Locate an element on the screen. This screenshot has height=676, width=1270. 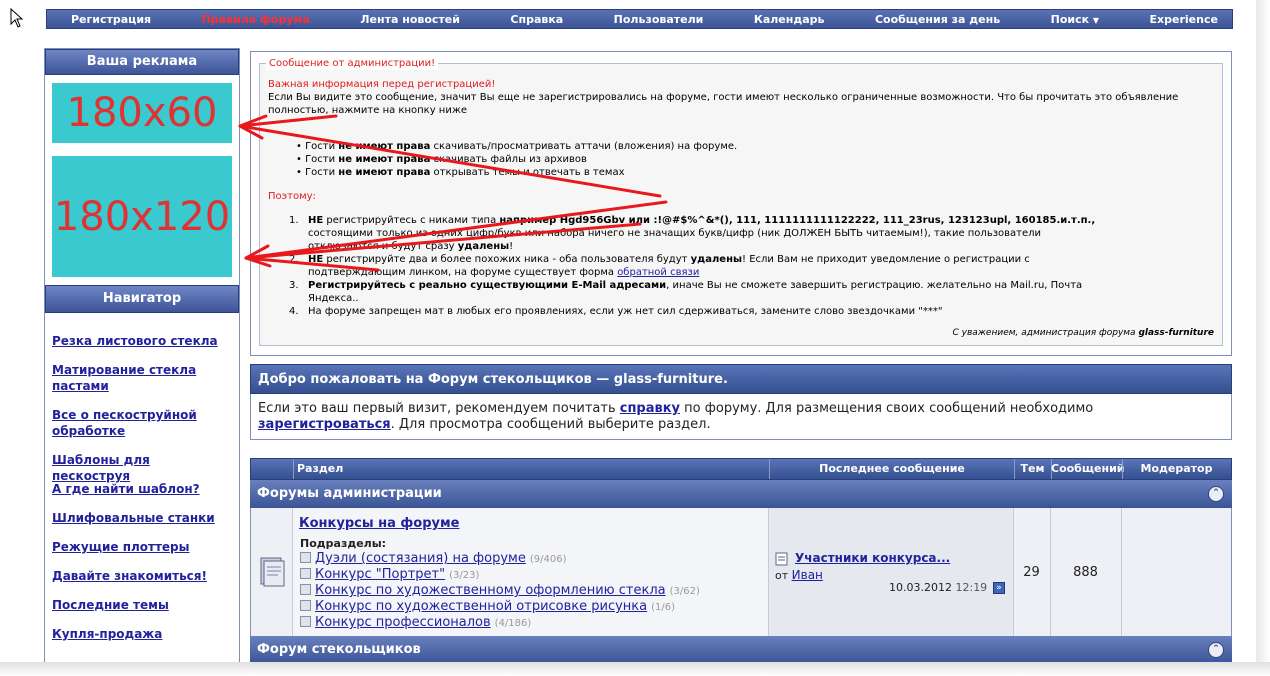
frame-shadow-right is located at coordinates (1263, 338).